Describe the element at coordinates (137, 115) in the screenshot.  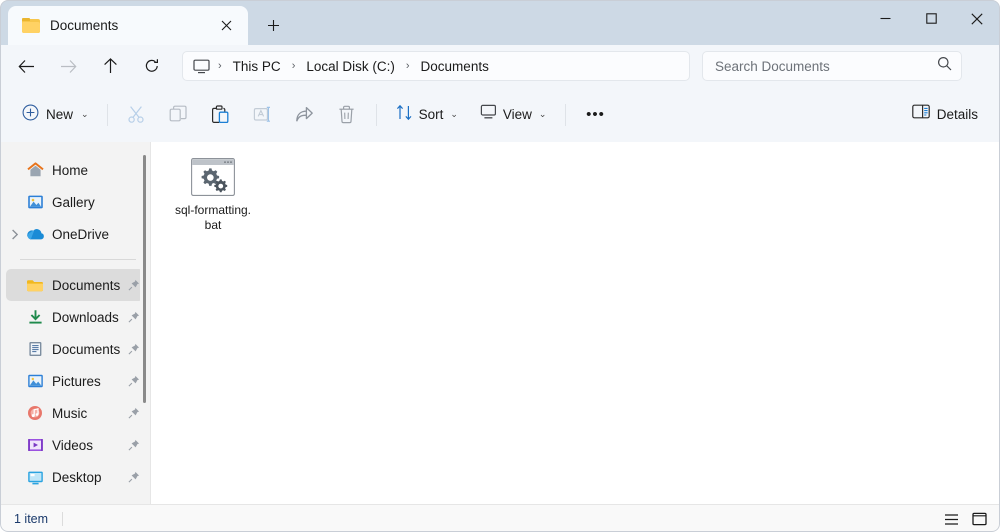
I see `cut-button` at that location.